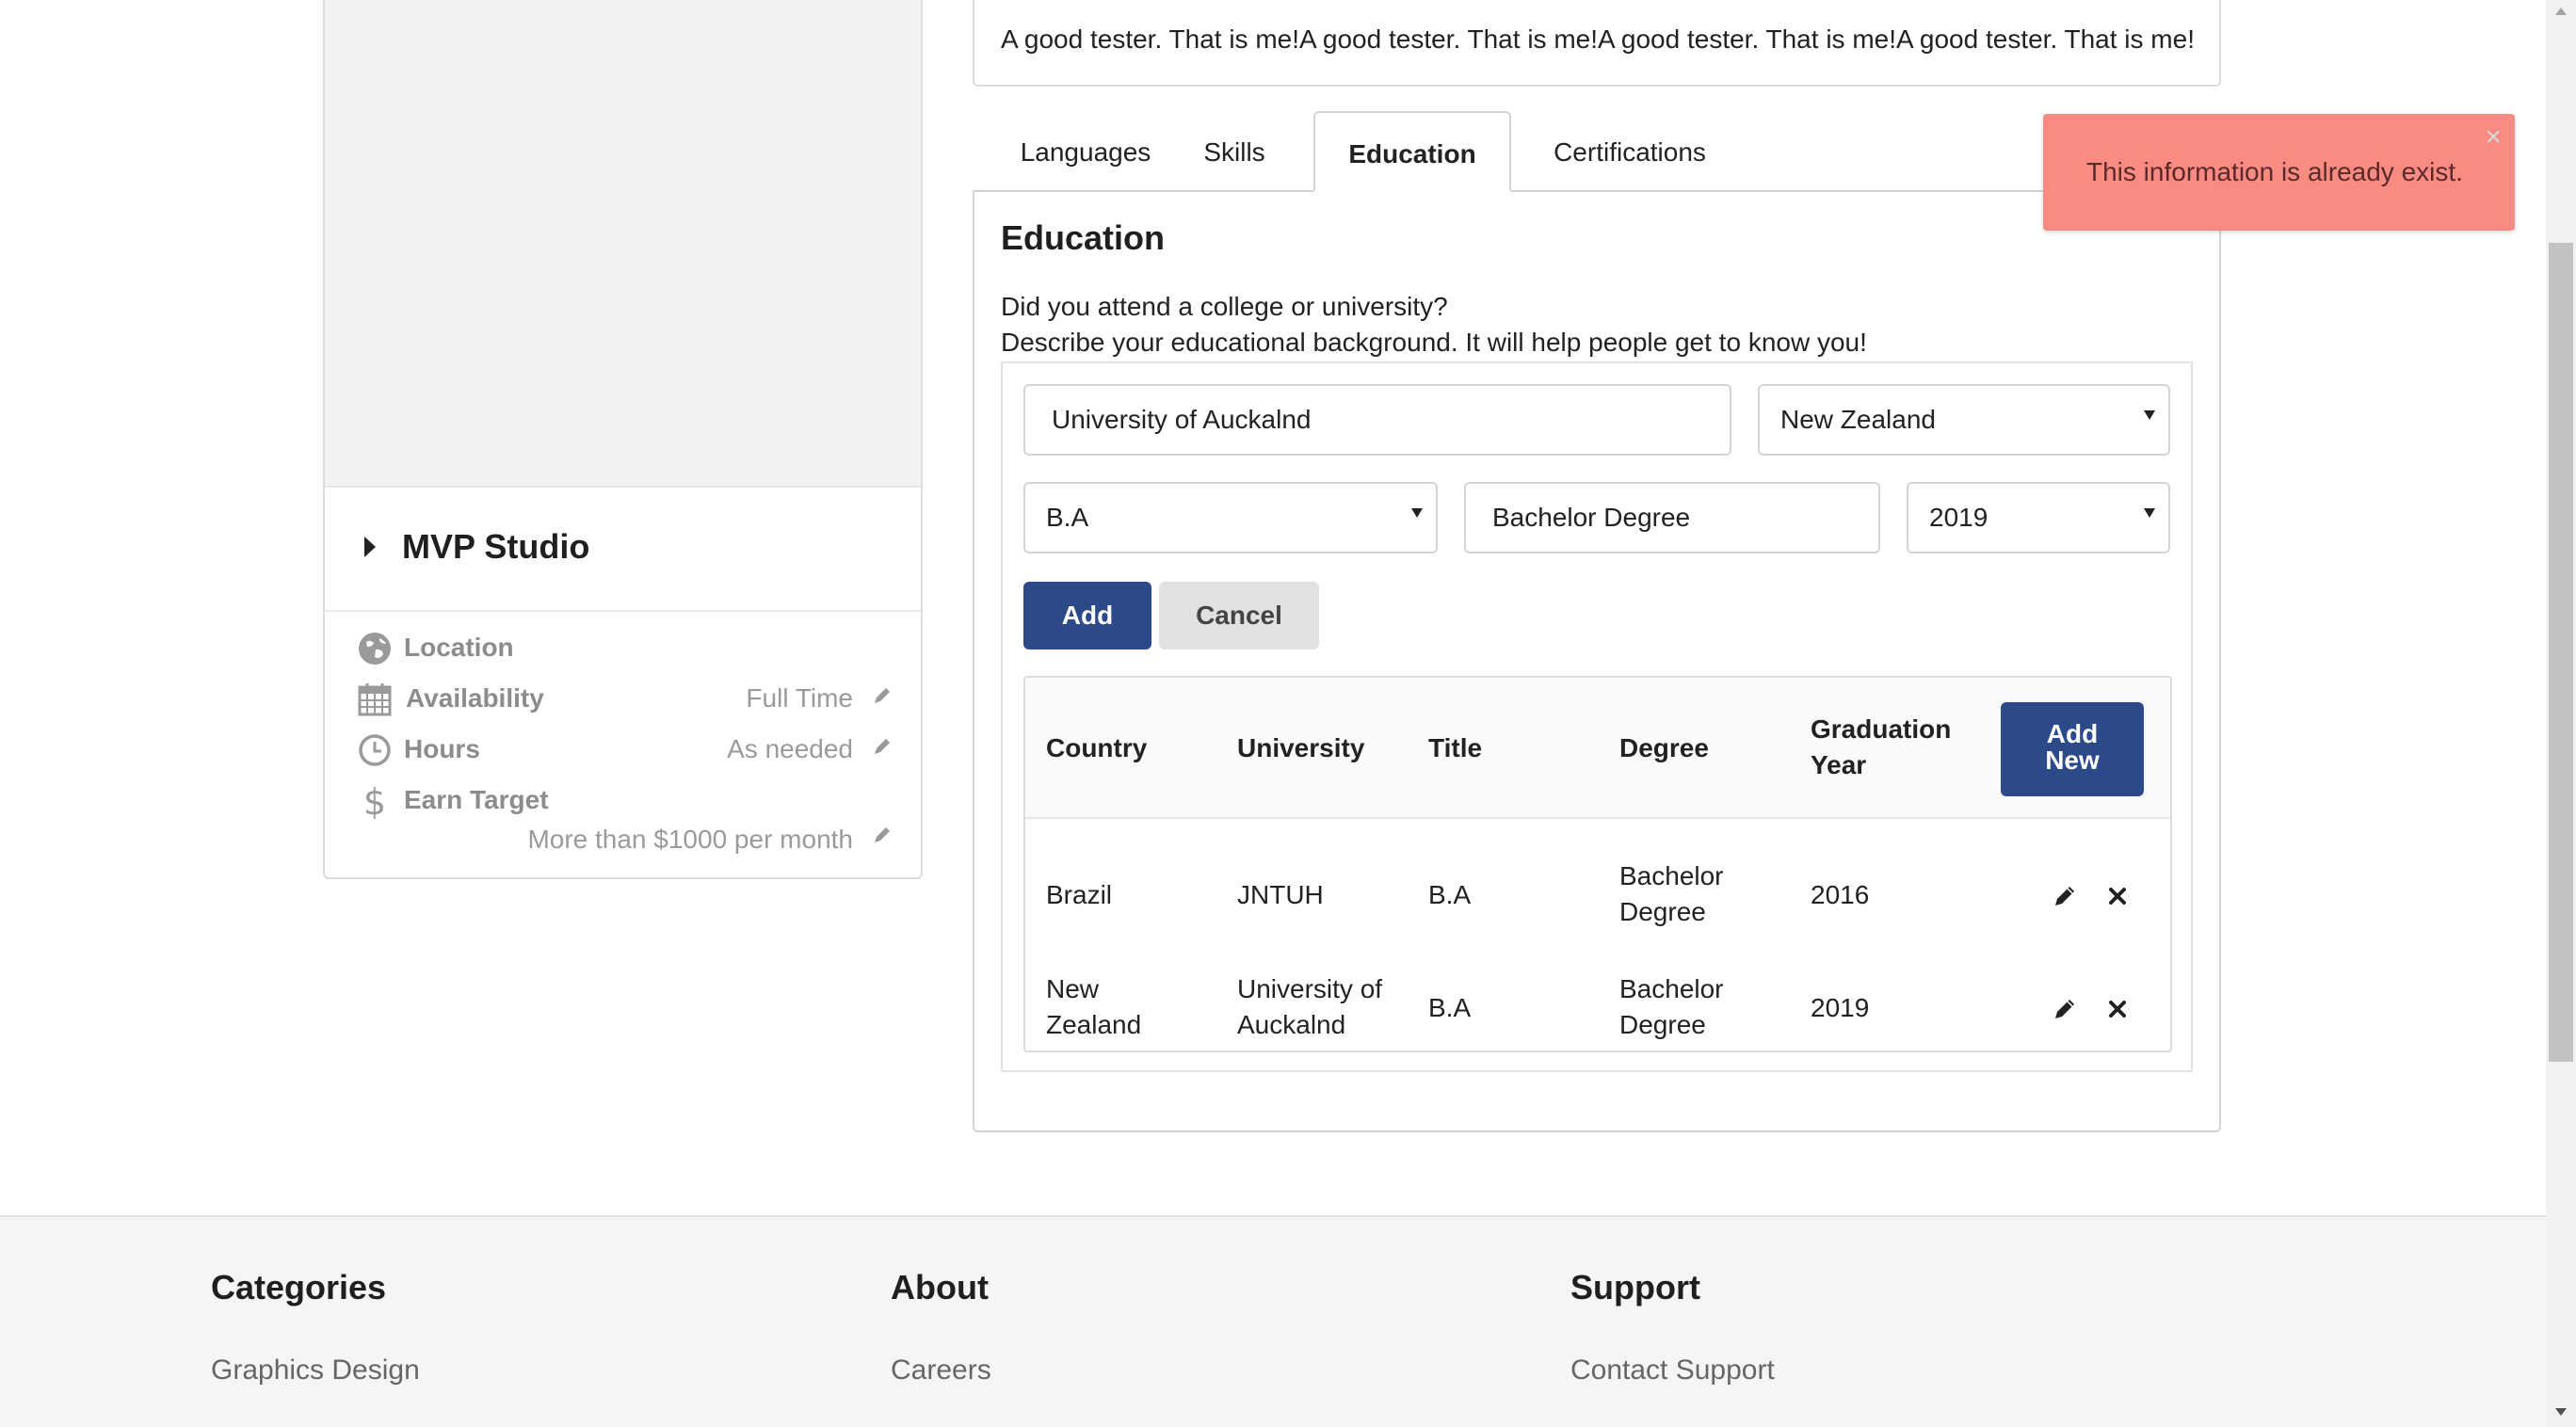 The image size is (2576, 1427). I want to click on clock-icon, so click(375, 750).